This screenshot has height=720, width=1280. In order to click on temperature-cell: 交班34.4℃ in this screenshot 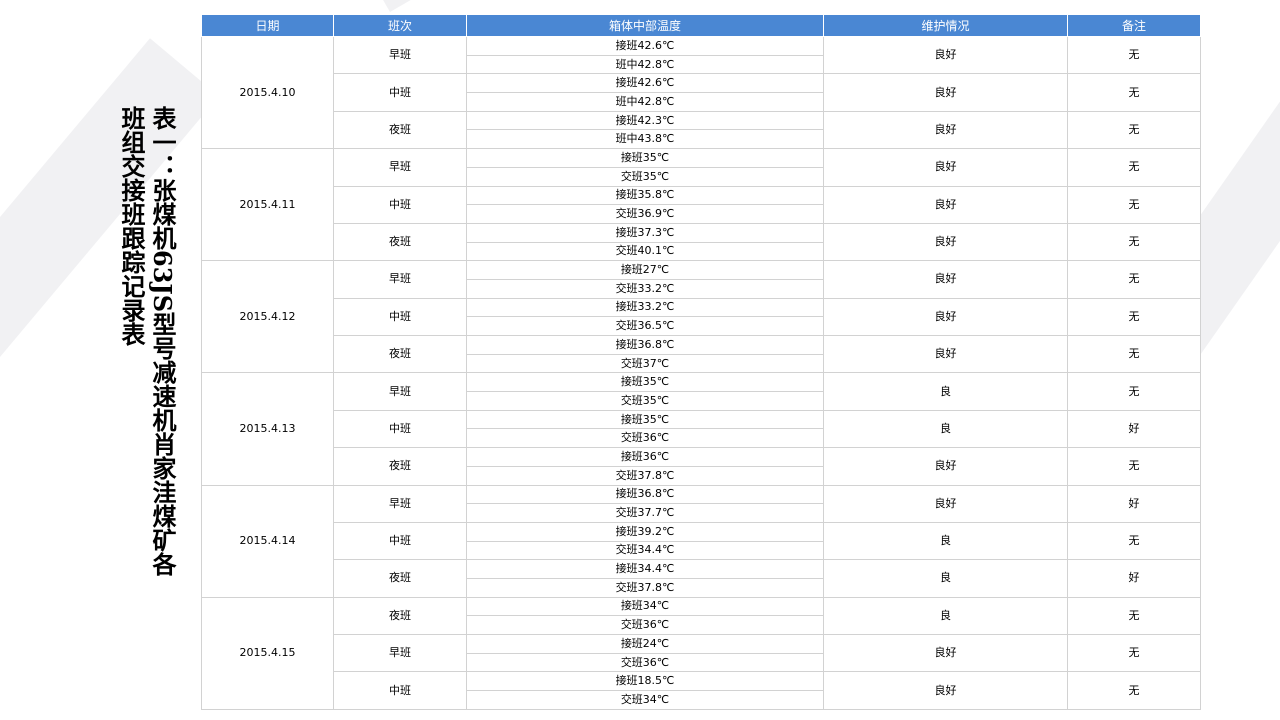, I will do `click(645, 550)`.